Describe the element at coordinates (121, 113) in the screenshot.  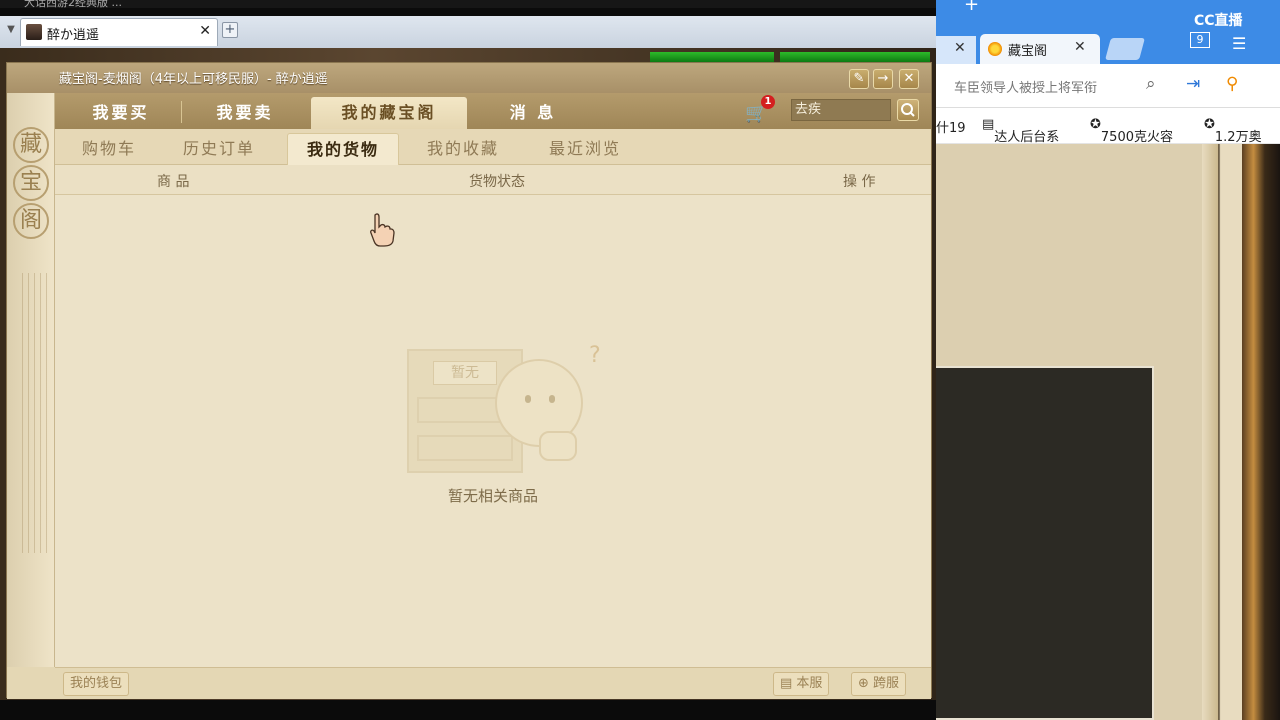
I see `tab-buy: 我要买` at that location.